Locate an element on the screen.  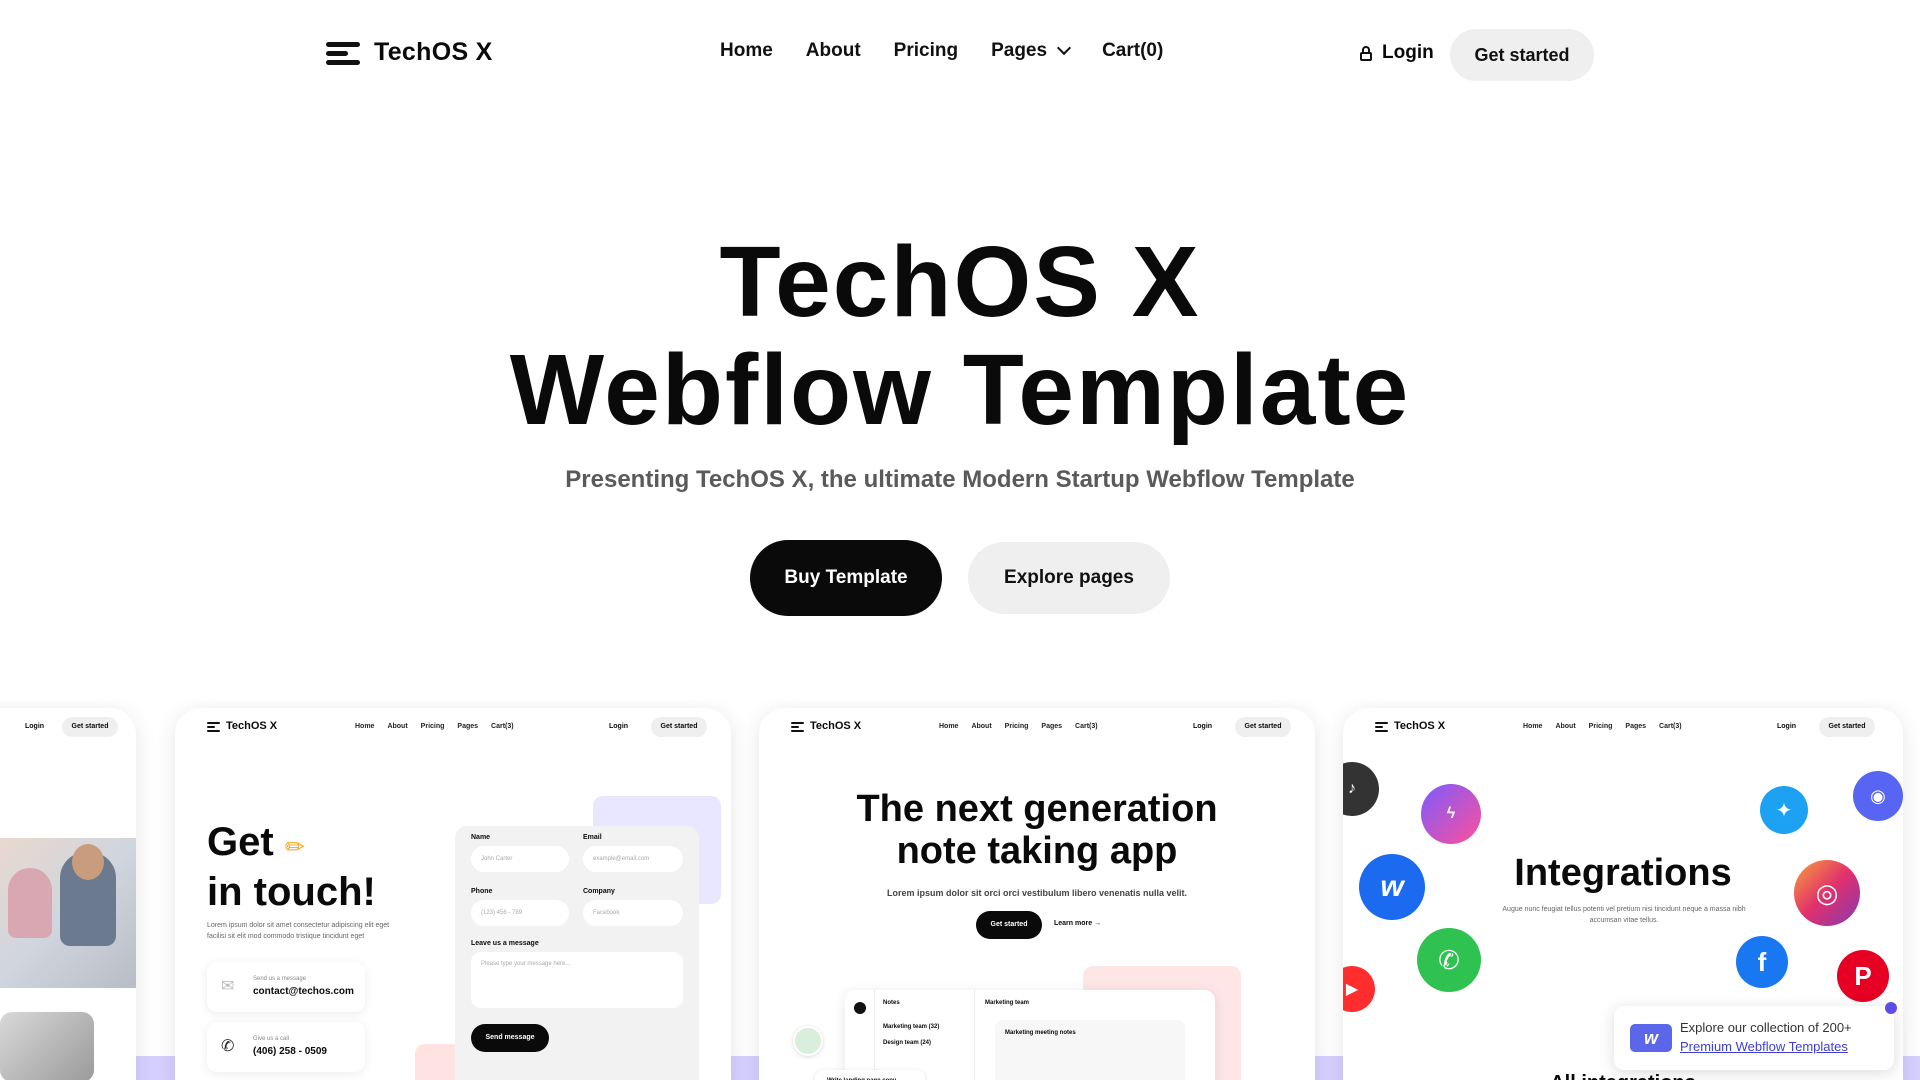
get-started-button: Get started is located at coordinates (1522, 55).